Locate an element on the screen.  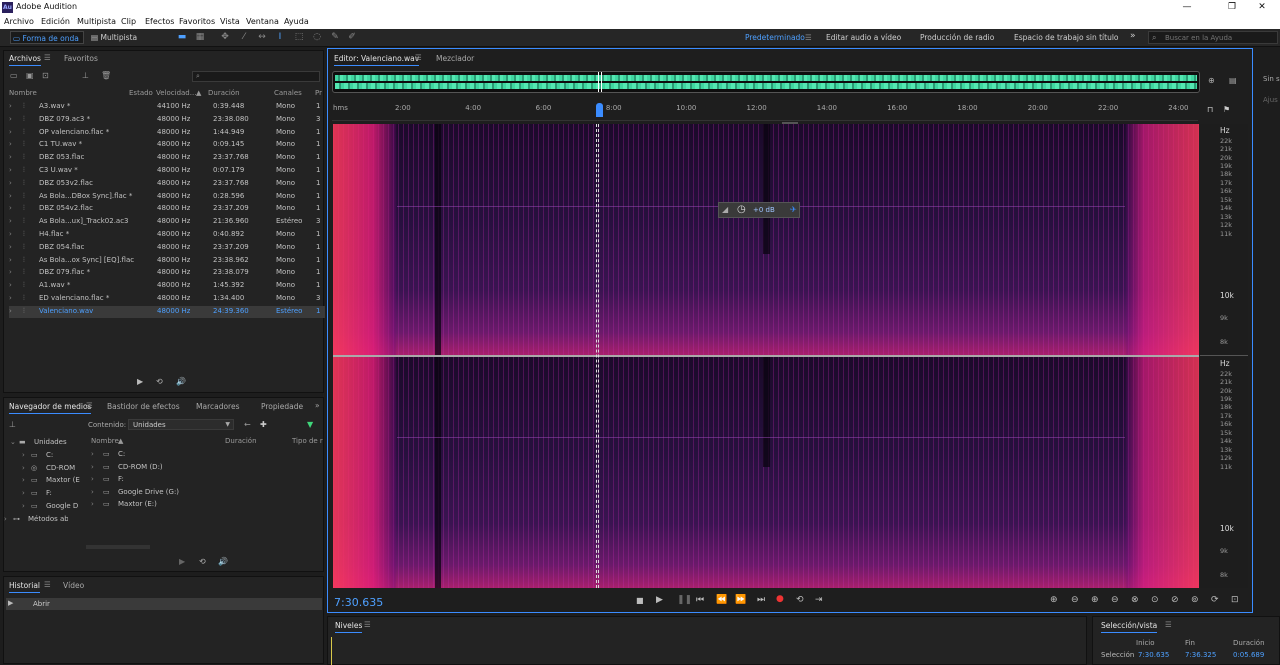
skip-selection-button: ⇥ is located at coordinates (819, 600).